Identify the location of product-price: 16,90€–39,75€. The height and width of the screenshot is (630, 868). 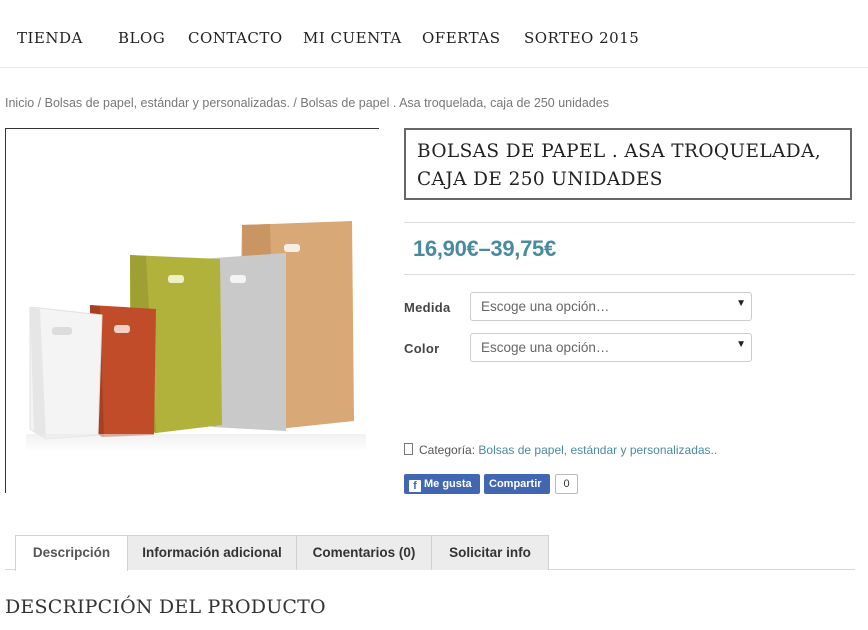
(484, 248).